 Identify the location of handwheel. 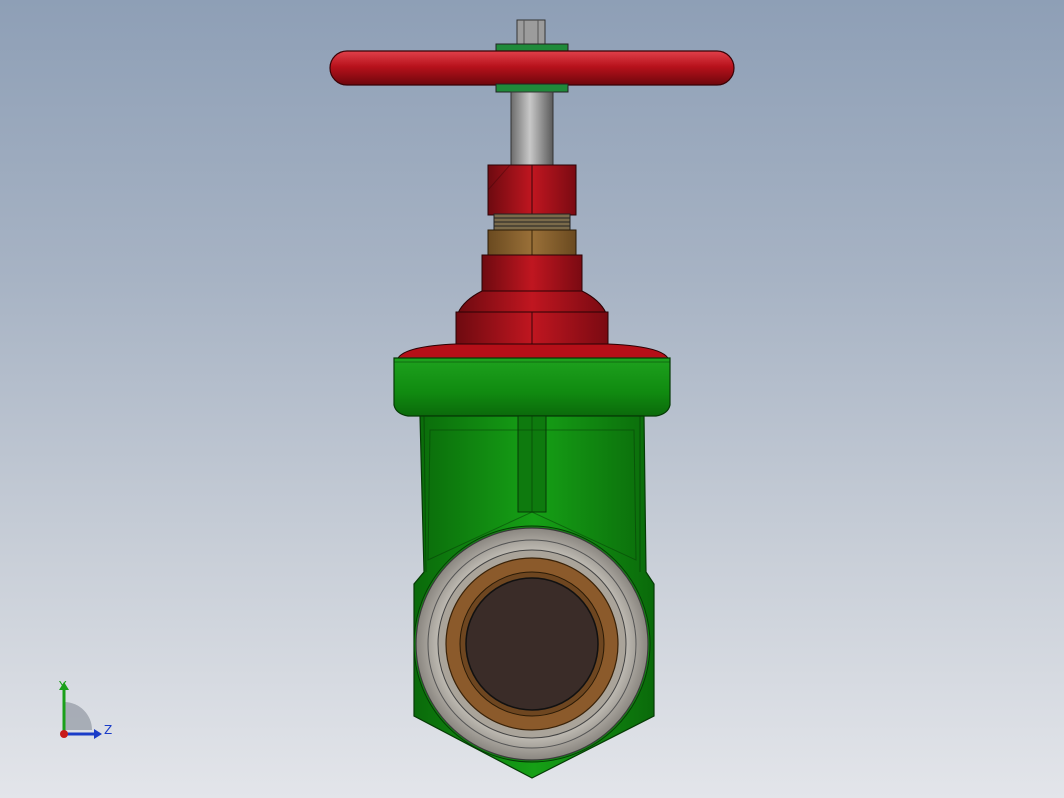
(532, 71).